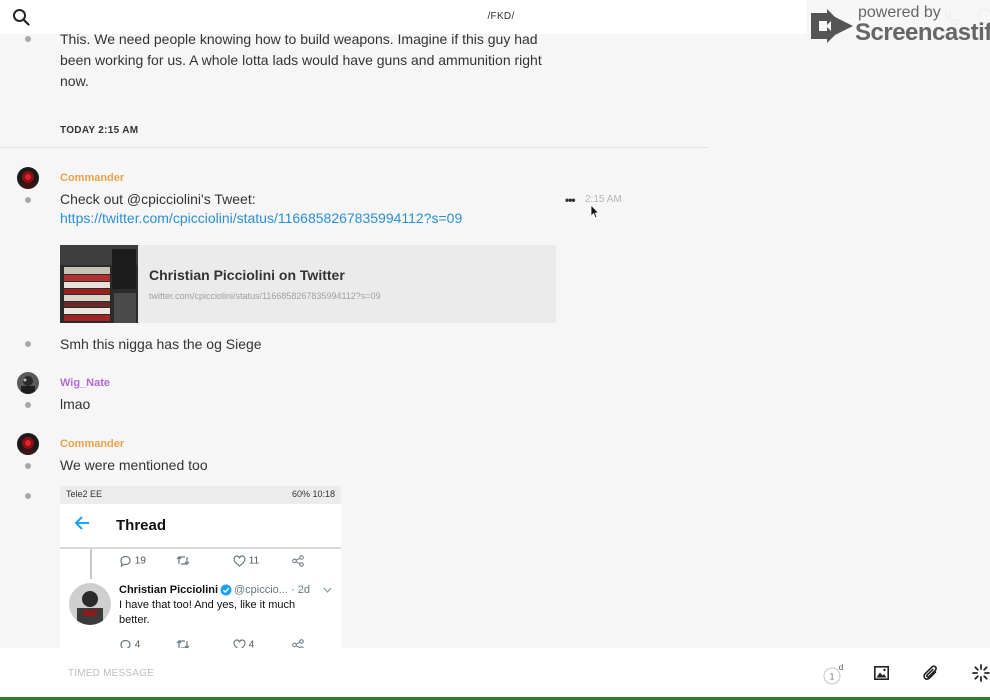 This screenshot has width=990, height=700. Describe the element at coordinates (832, 26) in the screenshot. I see `screencastify-logo-icon` at that location.